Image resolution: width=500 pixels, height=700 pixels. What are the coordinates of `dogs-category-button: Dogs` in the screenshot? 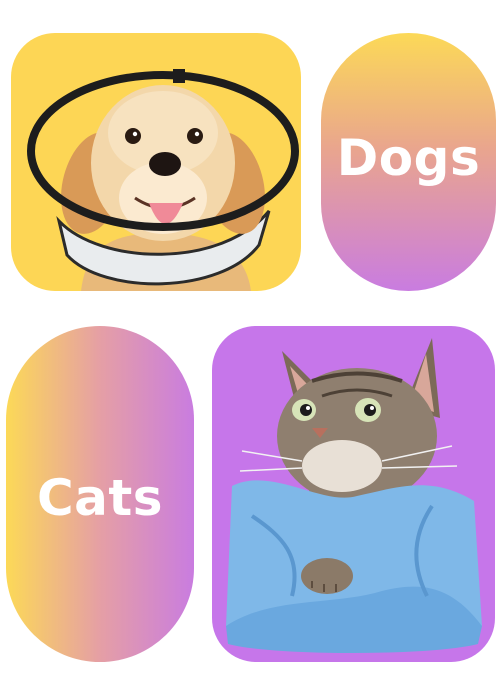 It's located at (408, 162).